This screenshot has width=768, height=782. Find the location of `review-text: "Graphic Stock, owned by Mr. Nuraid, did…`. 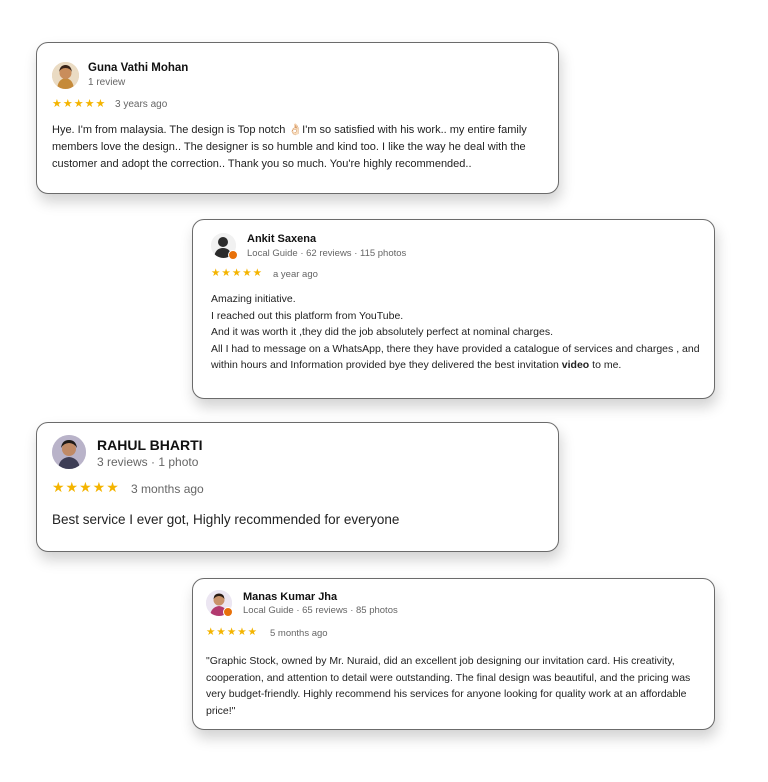

review-text: "Graphic Stock, owned by Mr. Nuraid, did… is located at coordinates (448, 686).